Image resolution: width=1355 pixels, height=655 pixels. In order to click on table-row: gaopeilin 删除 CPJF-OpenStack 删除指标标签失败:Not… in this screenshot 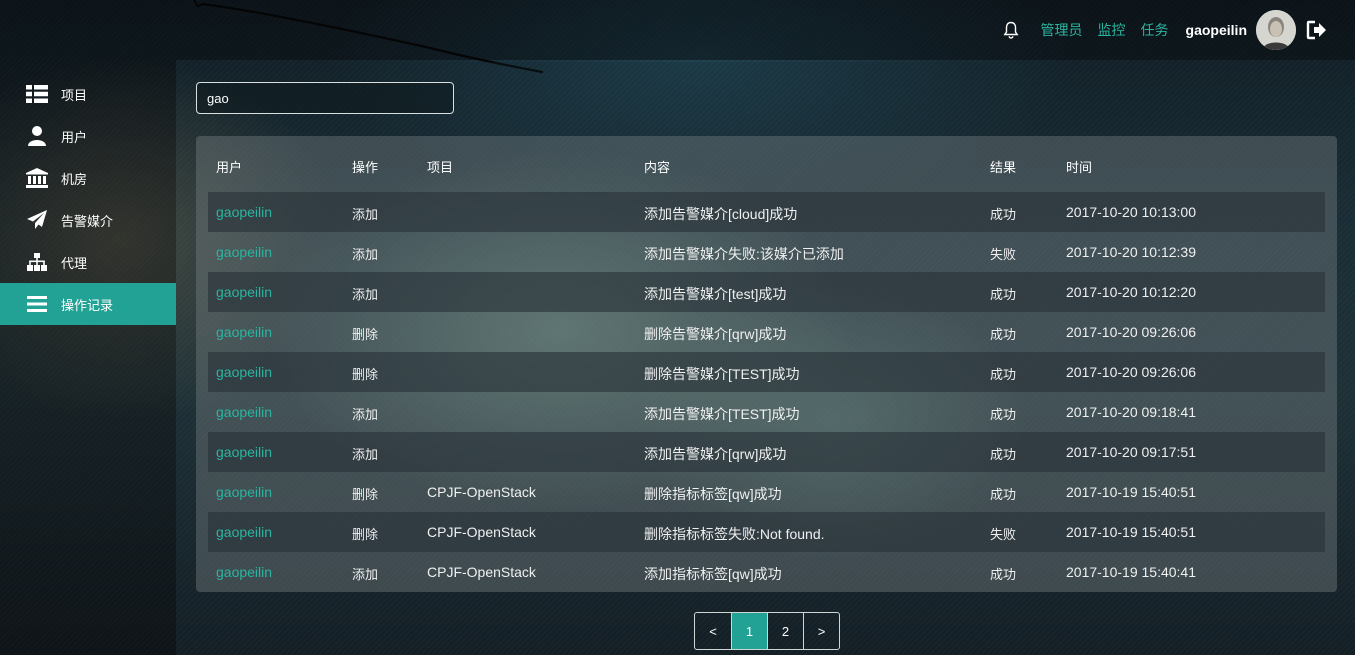, I will do `click(766, 532)`.